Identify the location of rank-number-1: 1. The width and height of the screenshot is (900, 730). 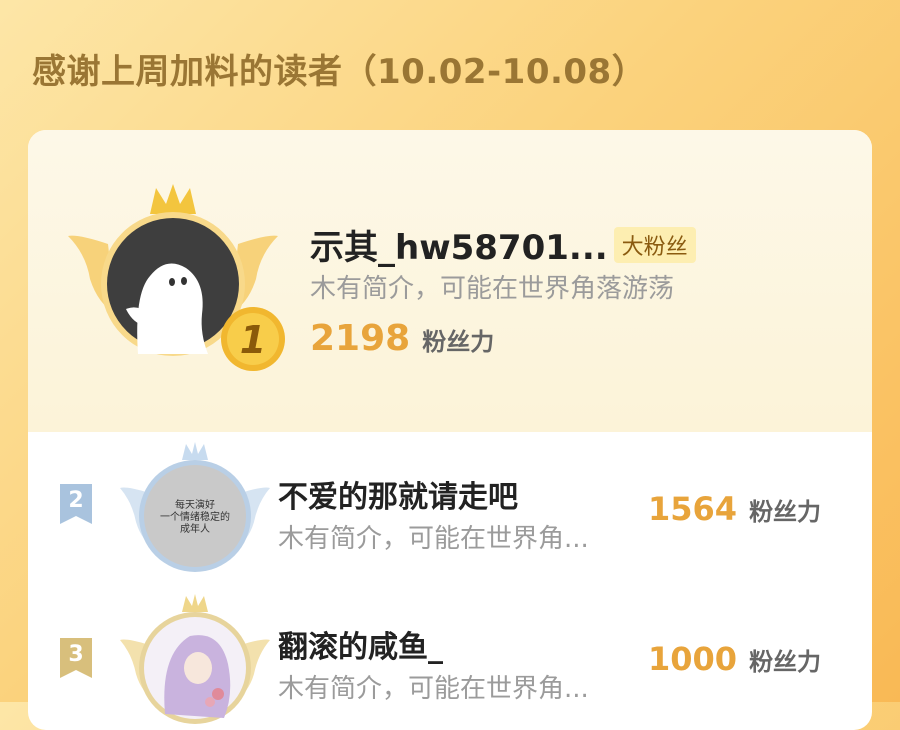
(253, 340).